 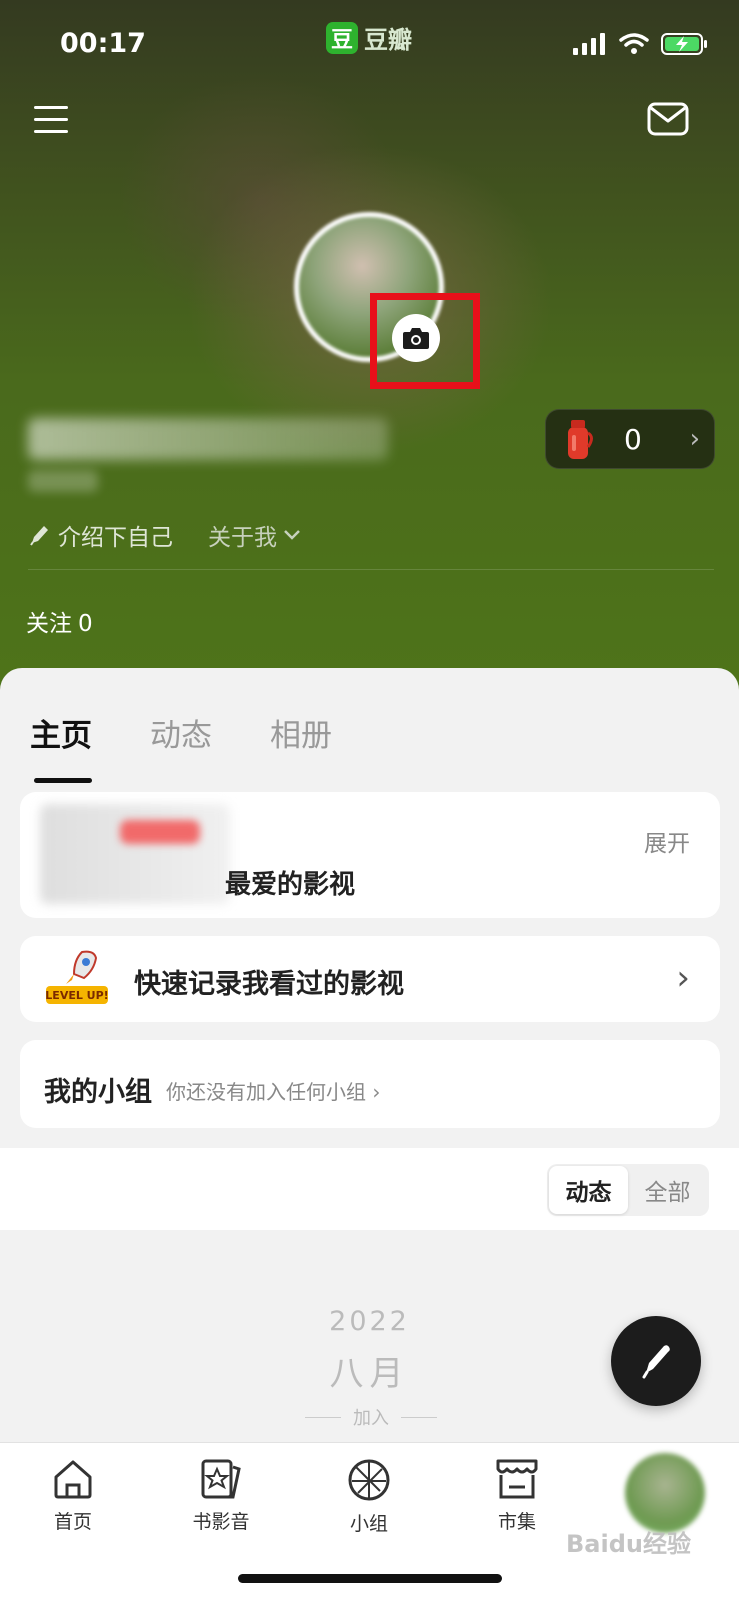 What do you see at coordinates (517, 1479) in the screenshot?
I see `store-icon` at bounding box center [517, 1479].